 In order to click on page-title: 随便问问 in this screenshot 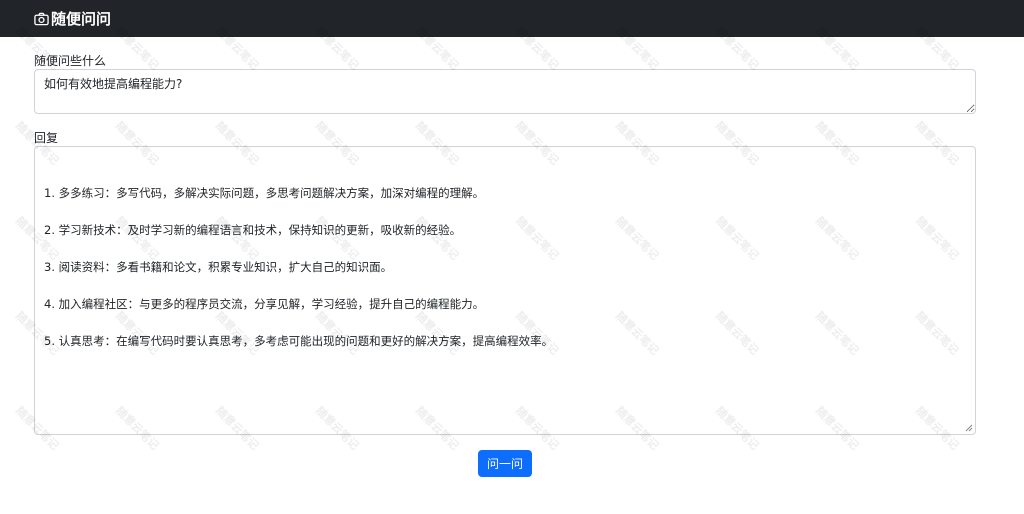, I will do `click(81, 19)`.